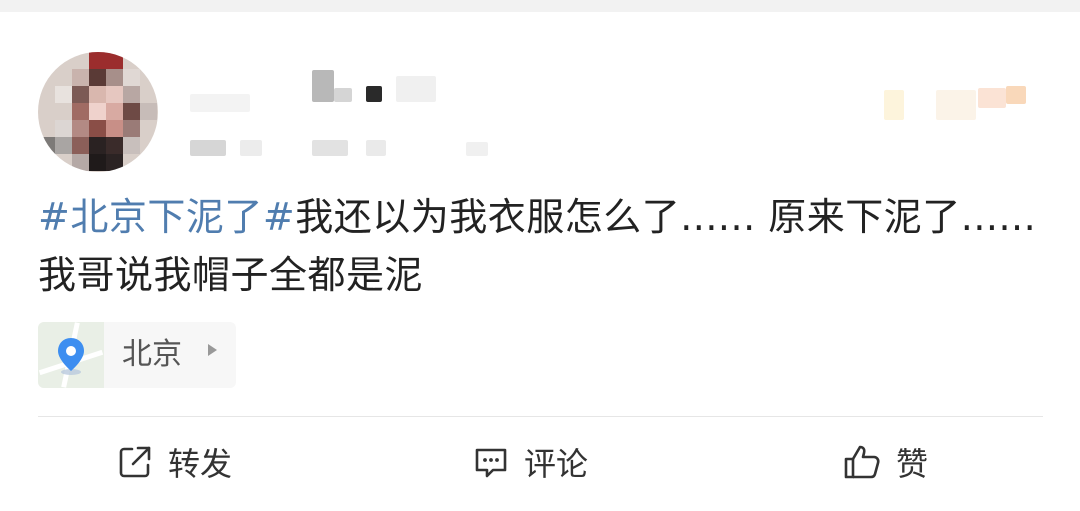  I want to click on like-label: 赞, so click(912, 464).